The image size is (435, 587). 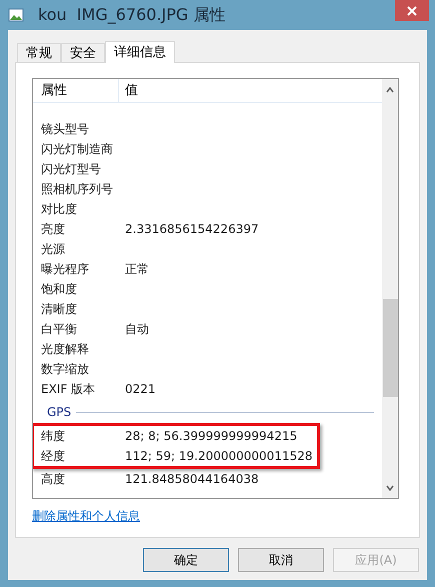 What do you see at coordinates (39, 52) in the screenshot?
I see `tab: 常规` at bounding box center [39, 52].